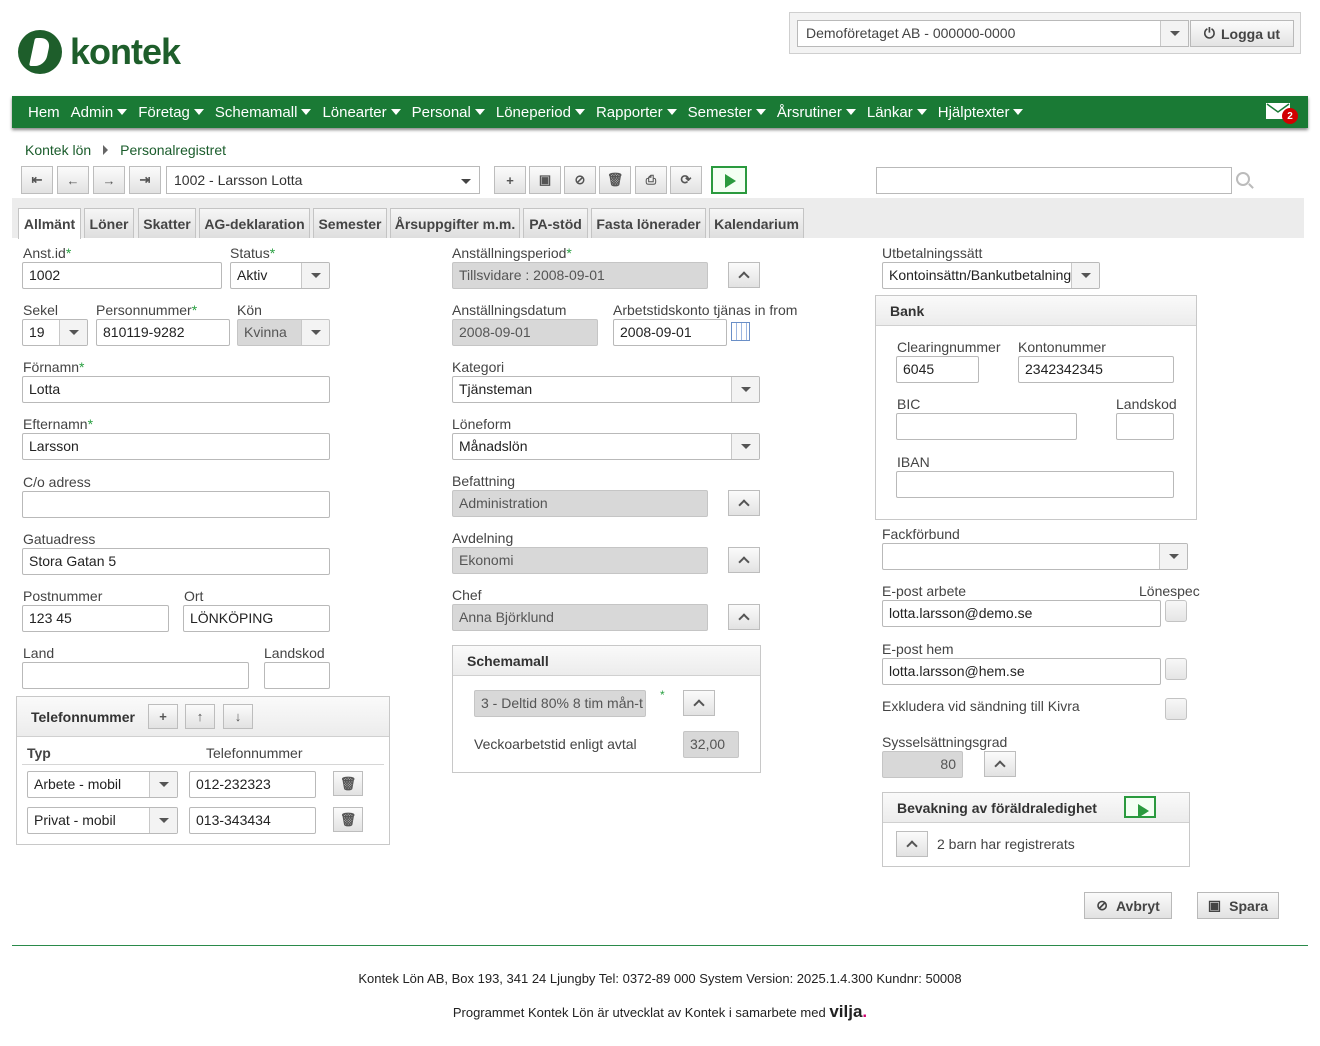 This screenshot has height=1046, width=1320. Describe the element at coordinates (937, 369) in the screenshot. I see `clearingnummer-field: 6045` at that location.